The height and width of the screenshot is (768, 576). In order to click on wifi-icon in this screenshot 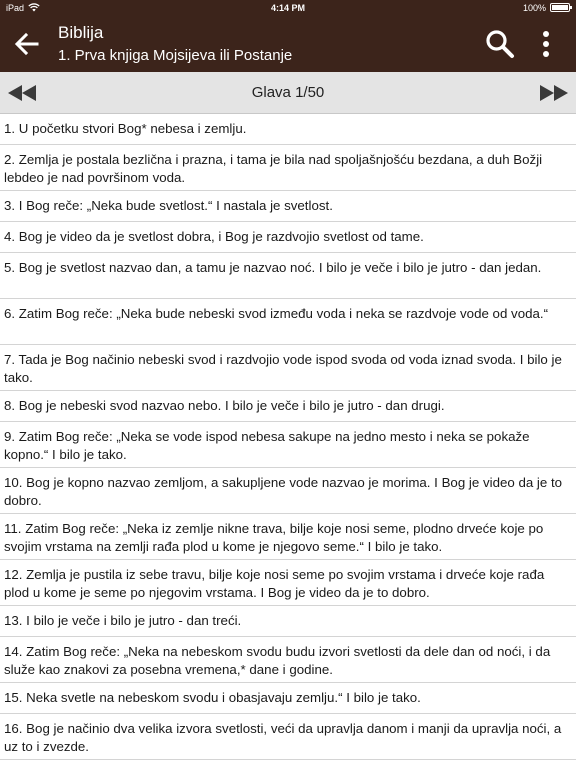, I will do `click(34, 7)`.